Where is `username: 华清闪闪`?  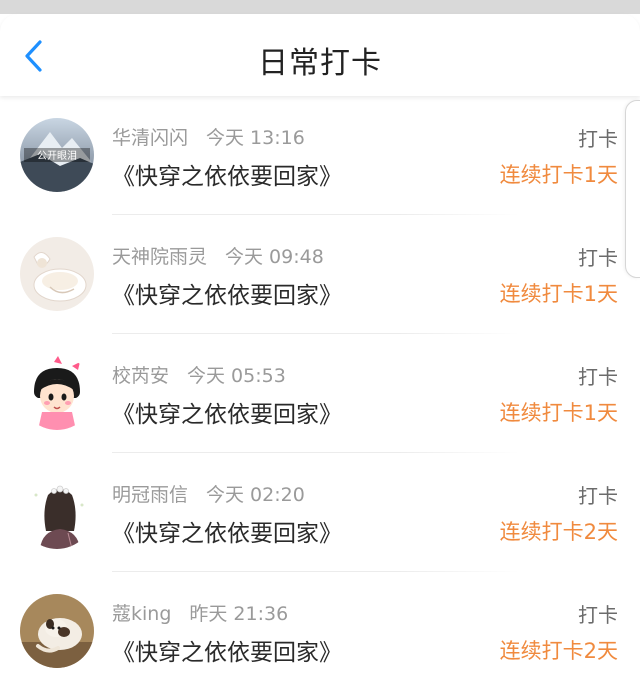
username: 华清闪闪 is located at coordinates (150, 138).